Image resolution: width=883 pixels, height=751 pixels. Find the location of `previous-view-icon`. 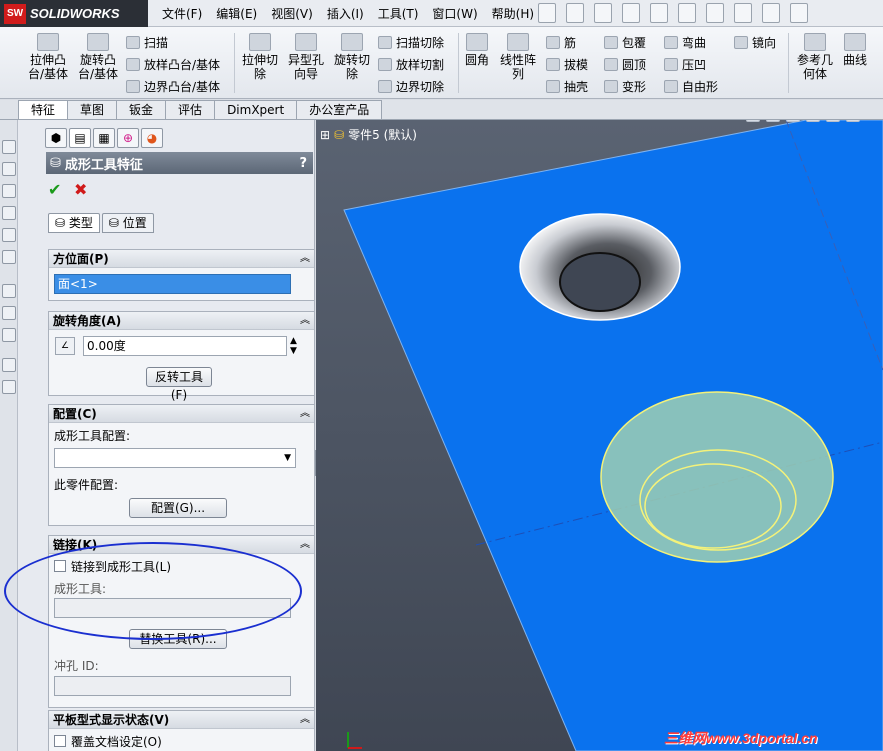

previous-view-icon is located at coordinates (793, 121).